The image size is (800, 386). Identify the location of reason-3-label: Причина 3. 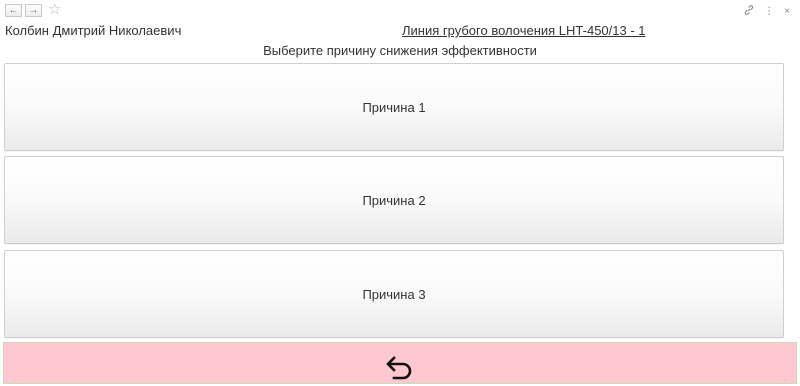
(394, 294).